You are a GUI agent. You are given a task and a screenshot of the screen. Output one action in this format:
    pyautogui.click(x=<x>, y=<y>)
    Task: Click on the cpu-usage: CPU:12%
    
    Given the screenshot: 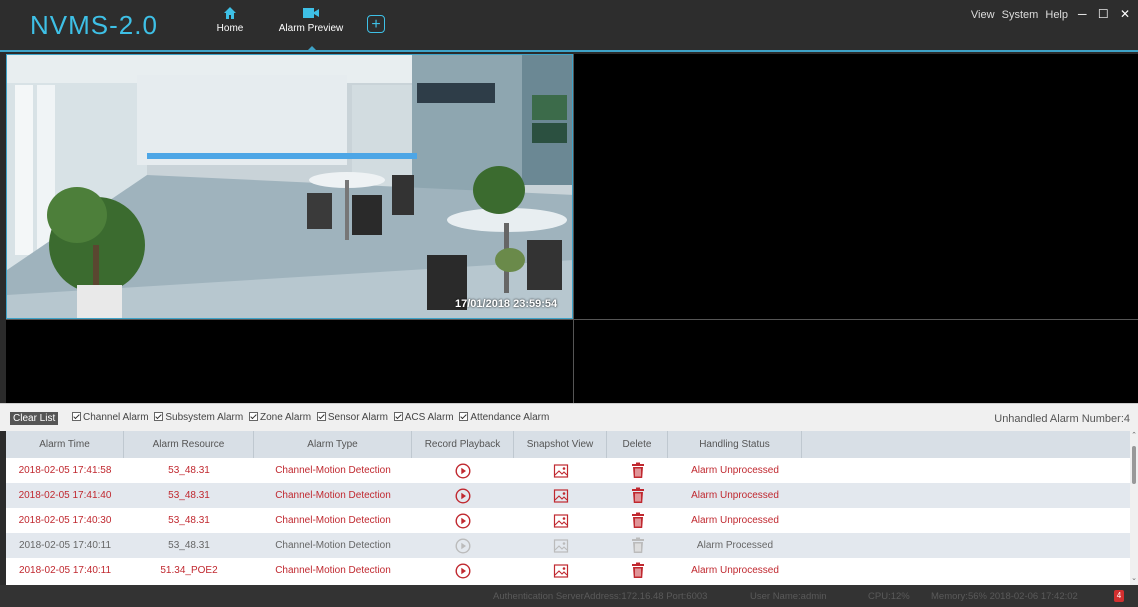 What is the action you would take?
    pyautogui.click(x=889, y=596)
    